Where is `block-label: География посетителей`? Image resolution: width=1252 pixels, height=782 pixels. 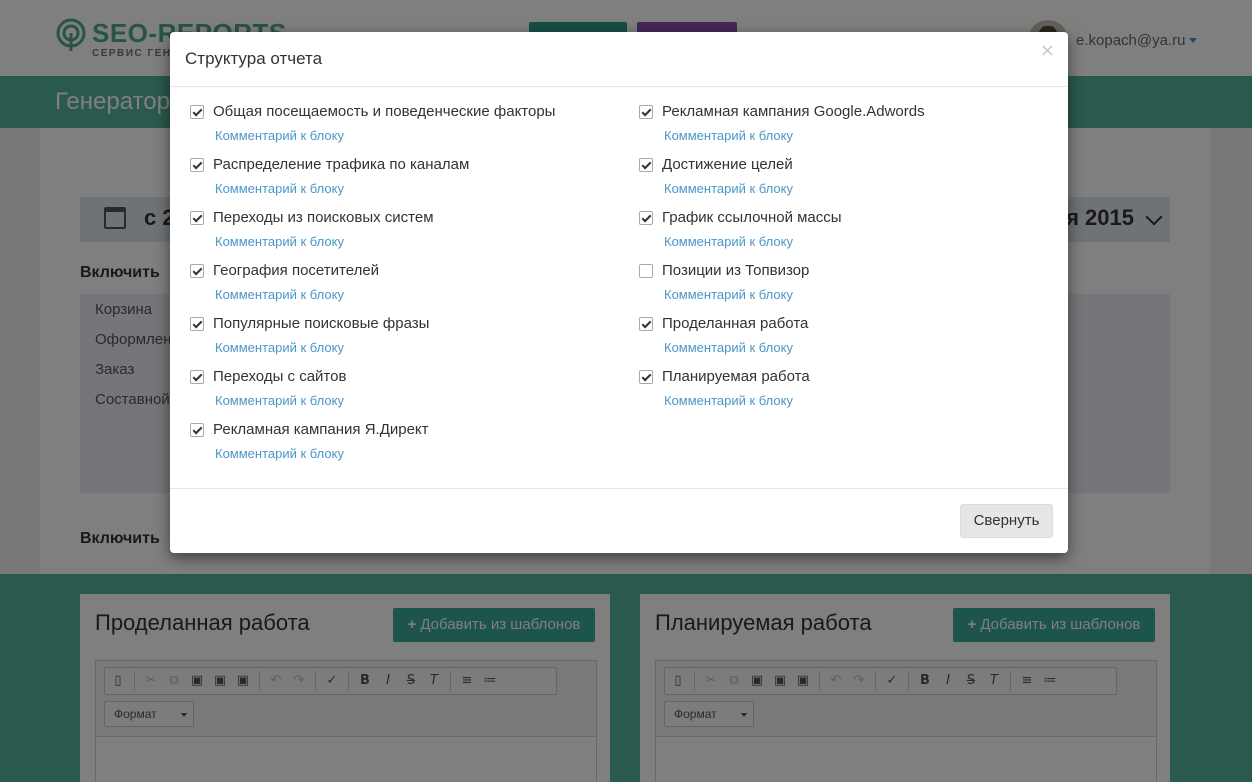
block-label: География посетителей is located at coordinates (296, 270).